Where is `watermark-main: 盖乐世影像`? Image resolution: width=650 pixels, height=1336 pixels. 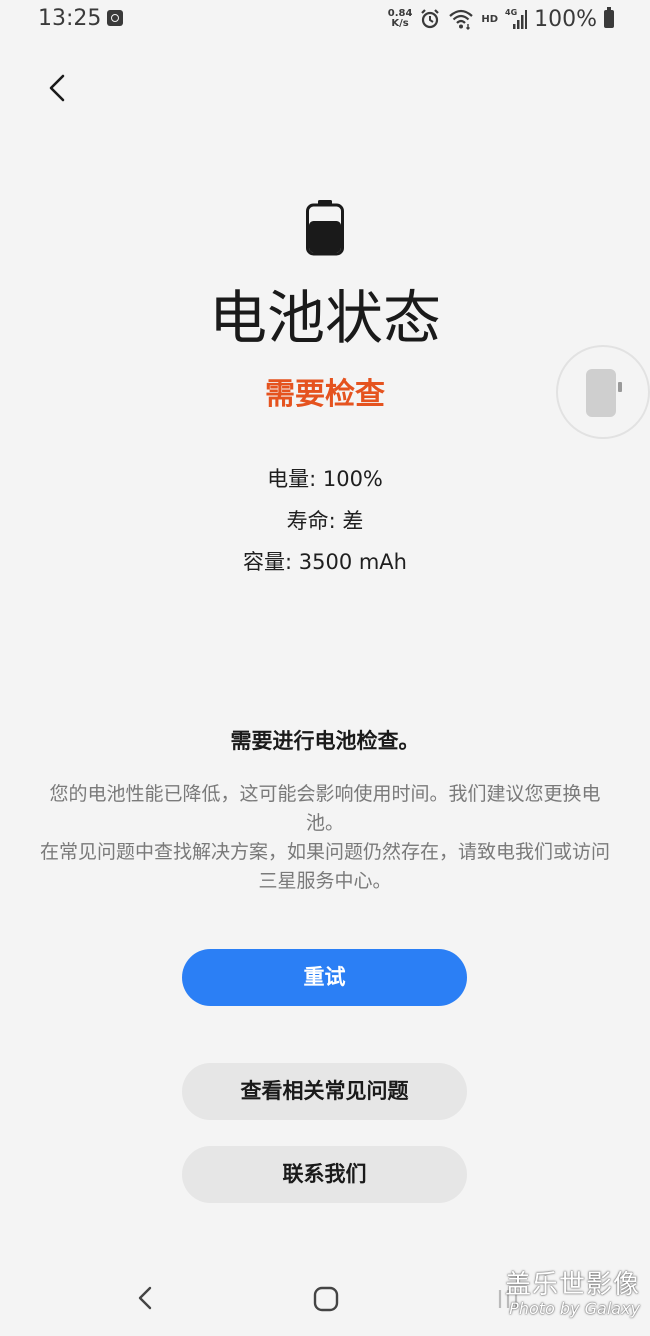
watermark-main: 盖乐世影像 is located at coordinates (572, 1285).